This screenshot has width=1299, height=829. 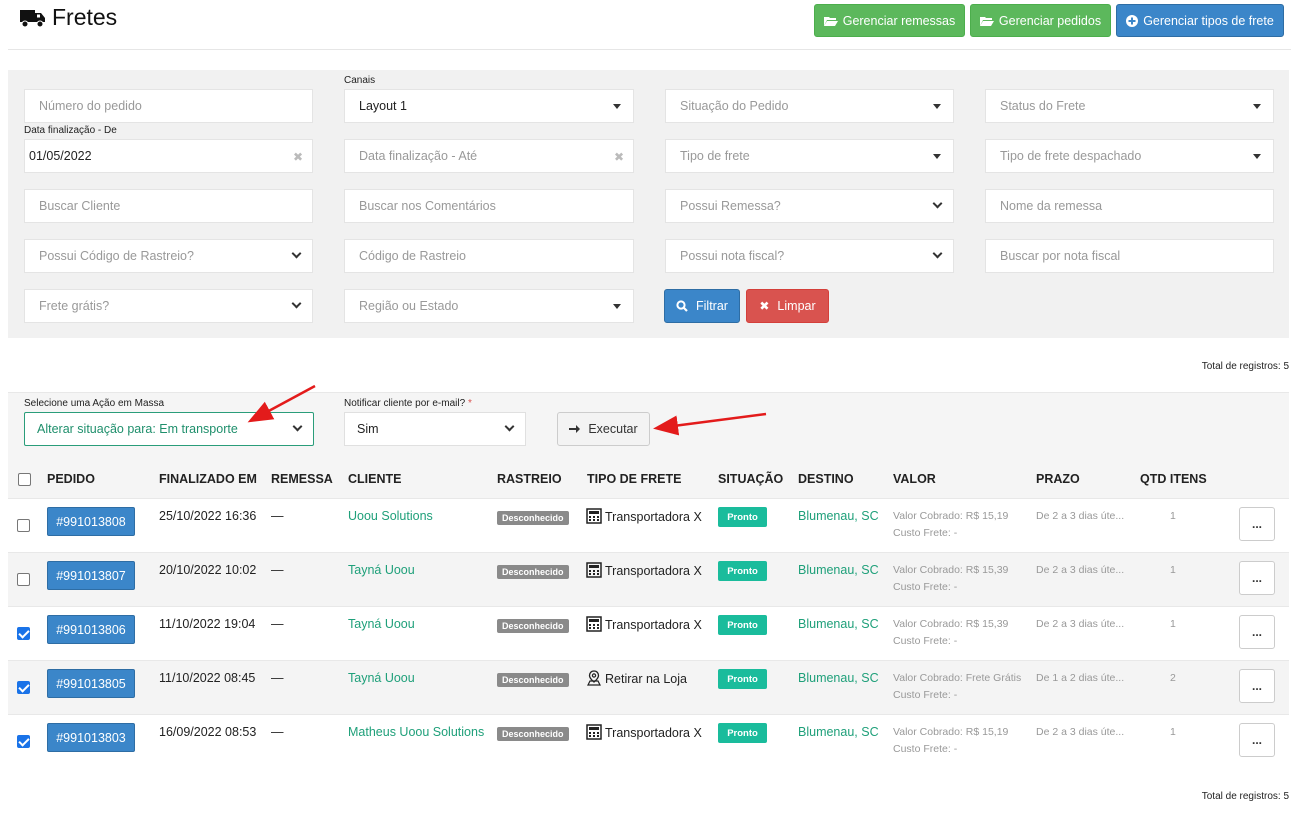 I want to click on item-quantity: 2, so click(x=1173, y=678).